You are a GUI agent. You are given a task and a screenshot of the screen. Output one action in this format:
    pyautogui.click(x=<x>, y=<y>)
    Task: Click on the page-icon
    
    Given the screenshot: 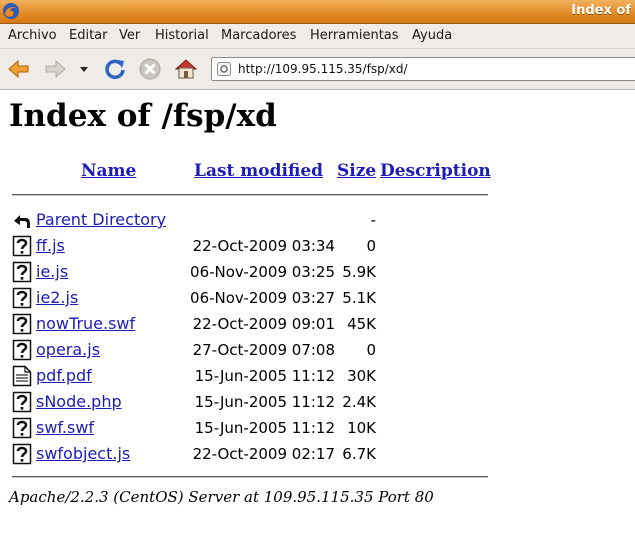 What is the action you would take?
    pyautogui.click(x=224, y=69)
    